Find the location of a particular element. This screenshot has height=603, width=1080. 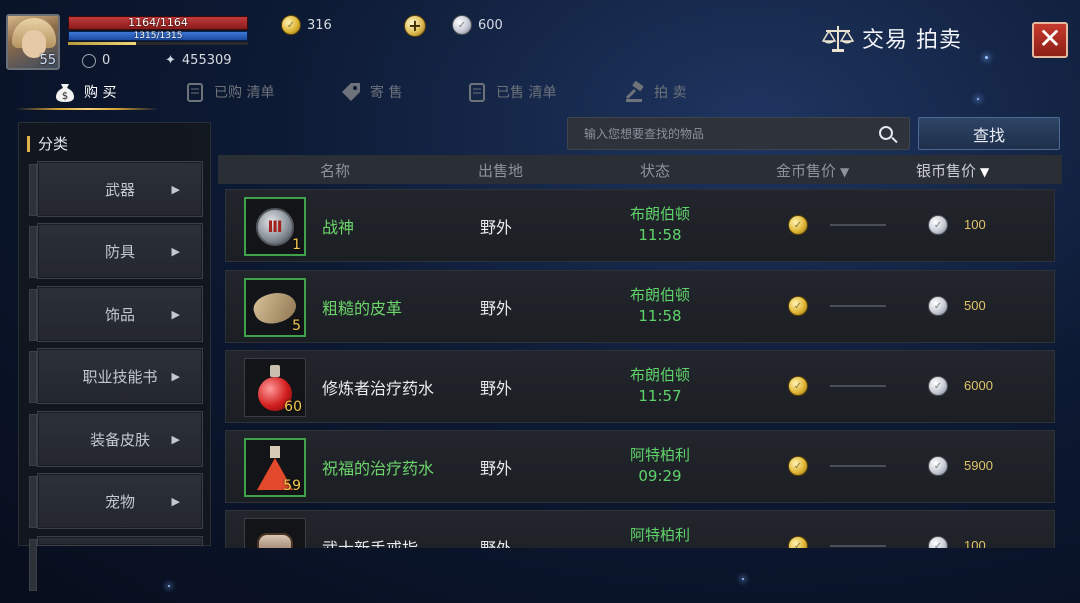

table-row: 5 粗糙的皮革 野外 布朗伯顿 11:58 500 is located at coordinates (640, 306).